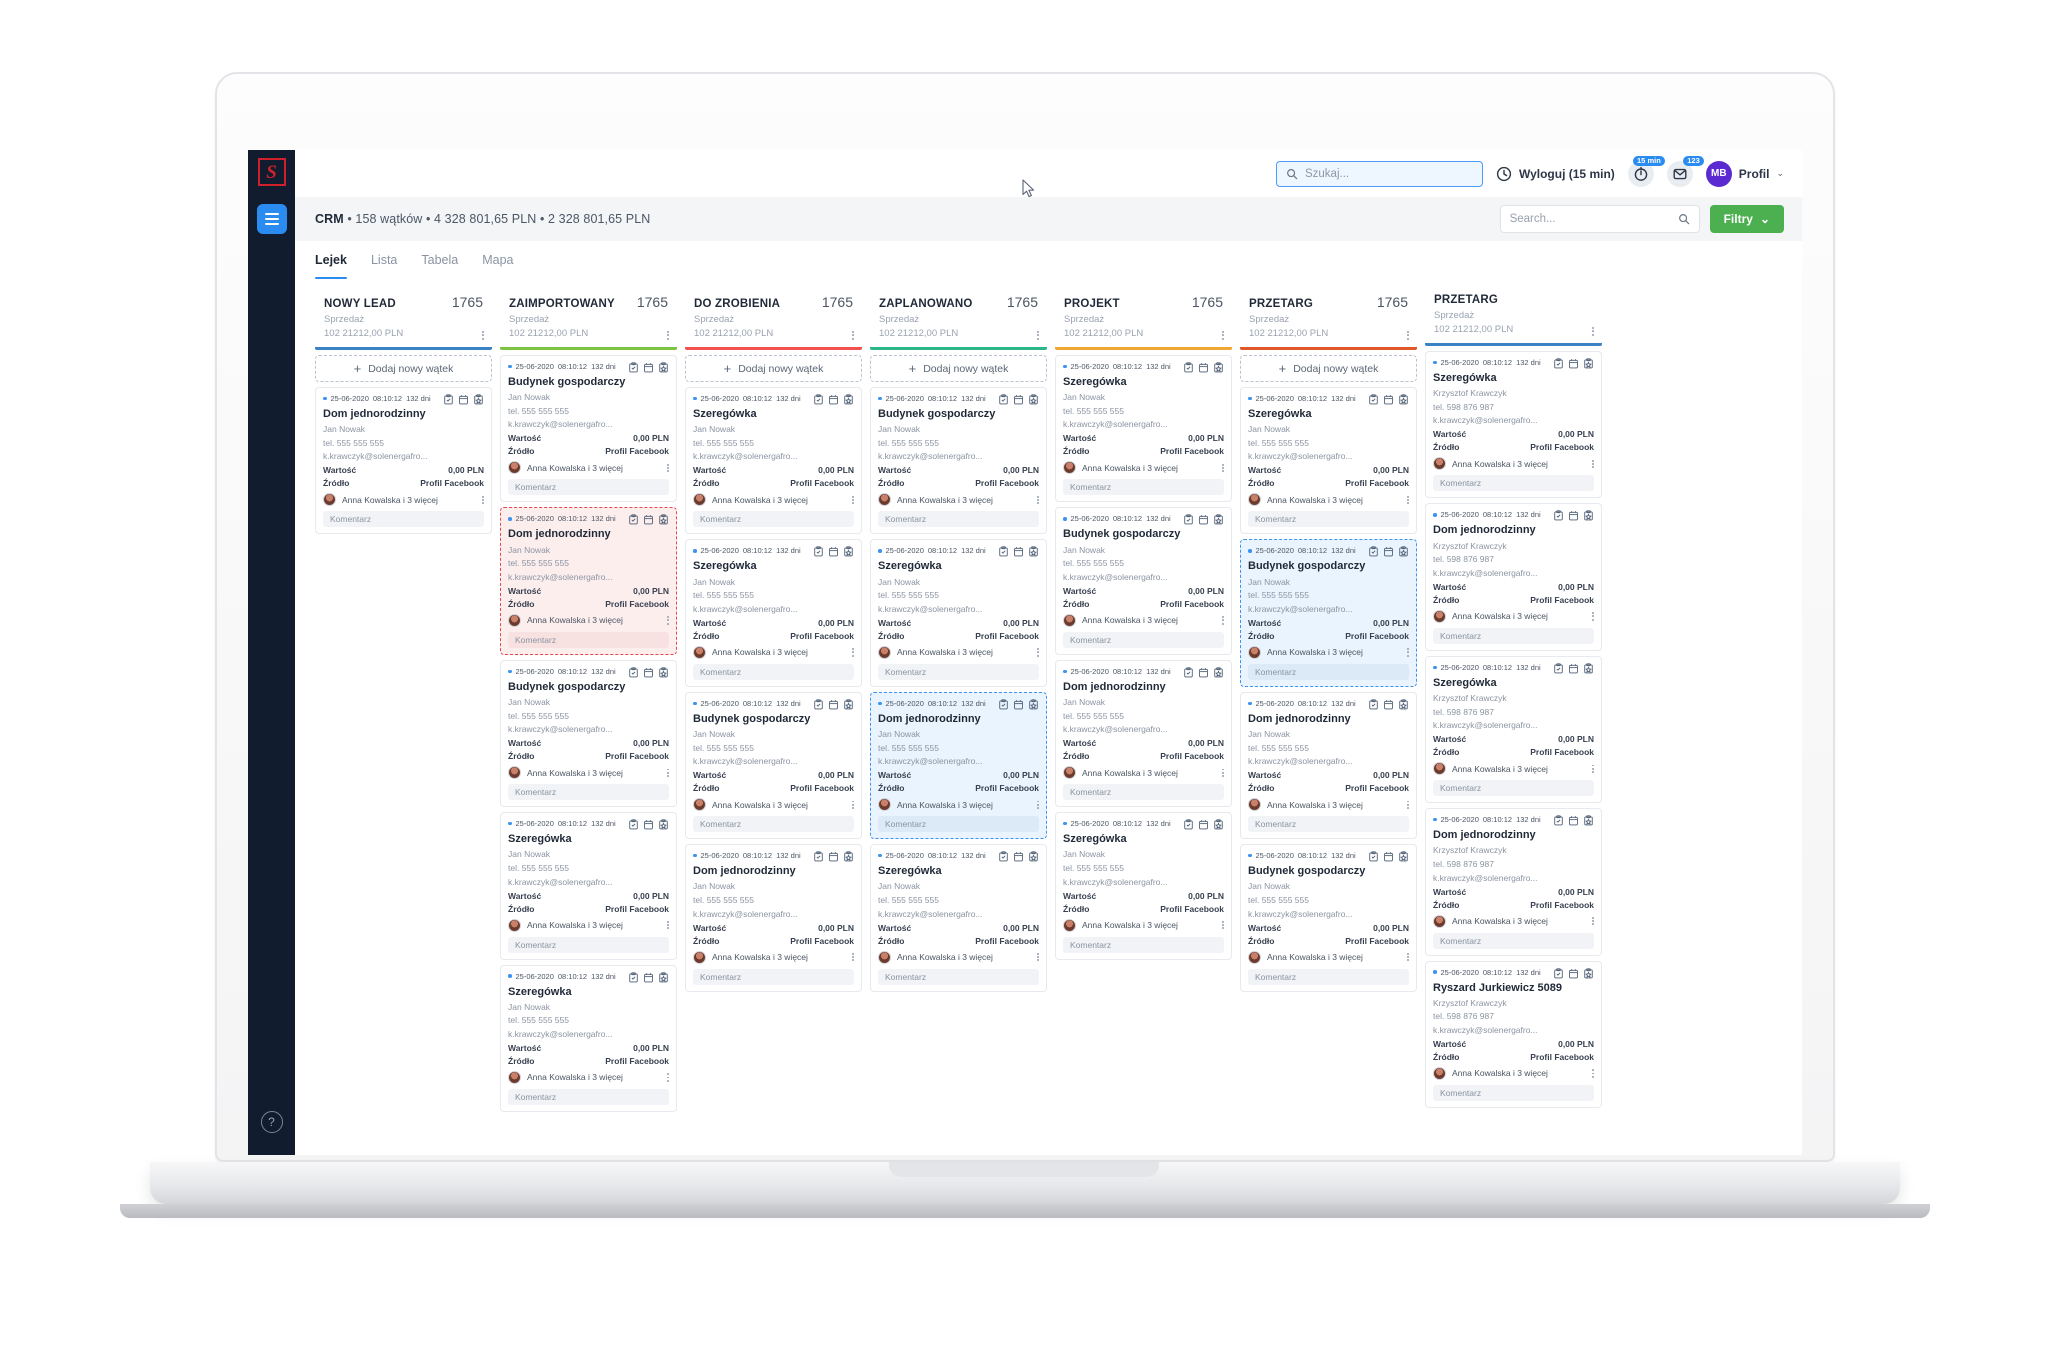 The height and width of the screenshot is (1365, 2048). I want to click on tab-lejek: Lejek, so click(331, 260).